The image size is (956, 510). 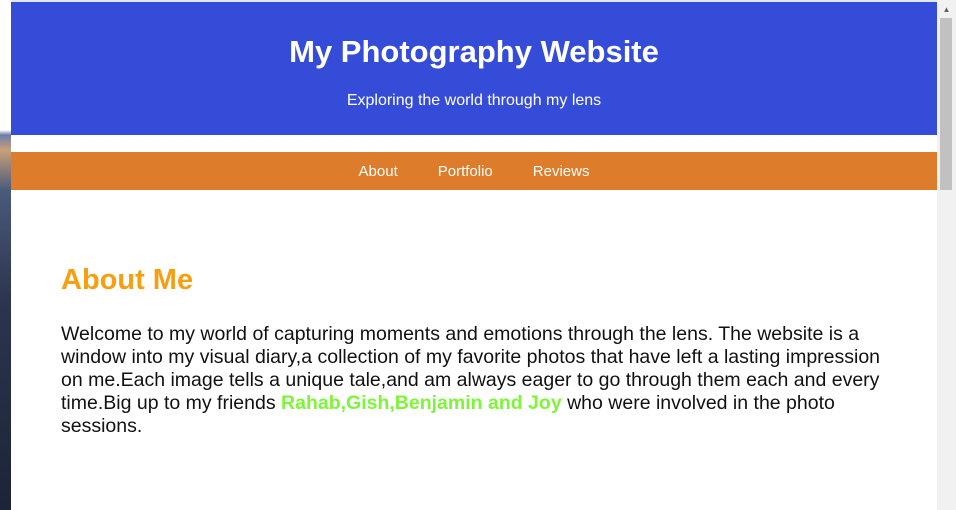 I want to click on chevron-up-icon: ▲, so click(x=946, y=9).